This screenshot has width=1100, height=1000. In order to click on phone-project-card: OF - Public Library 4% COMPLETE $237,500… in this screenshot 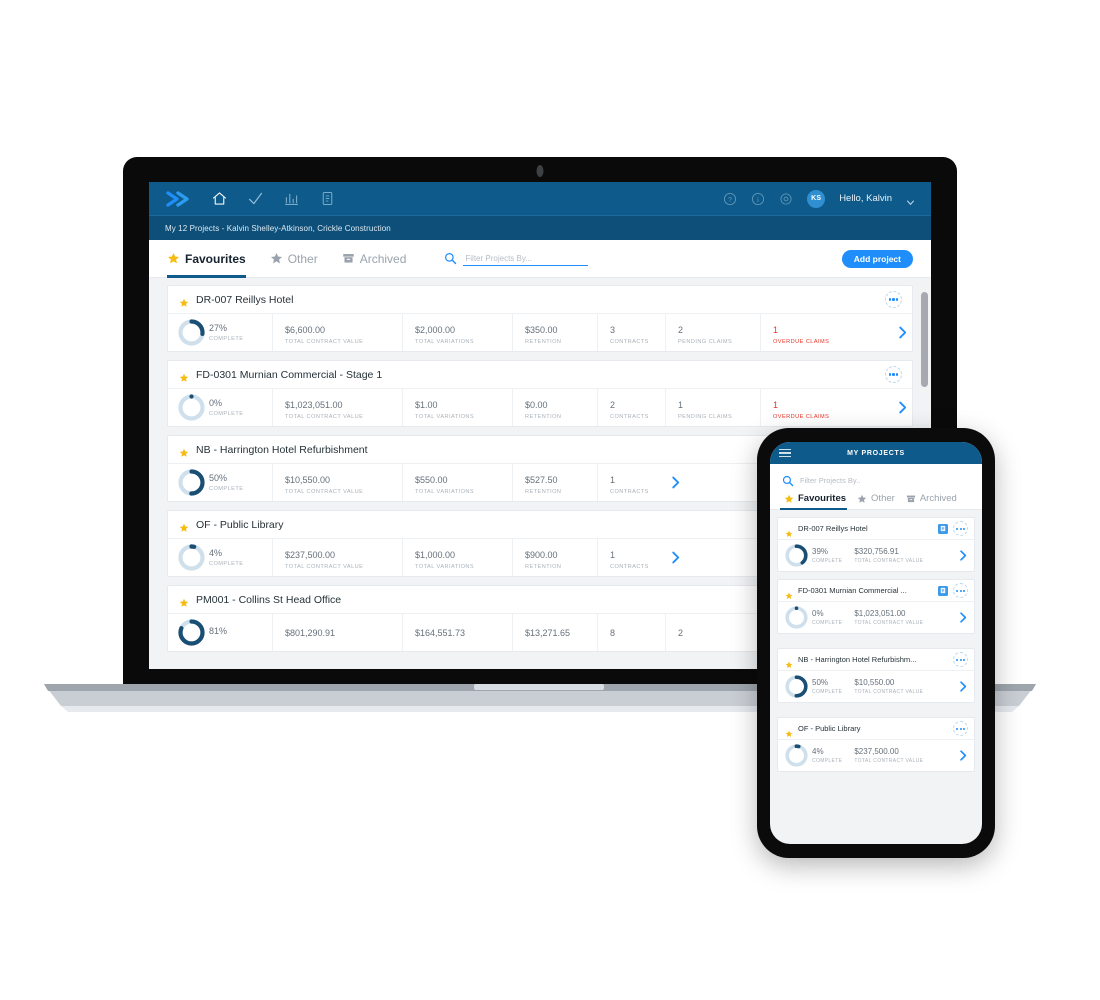, I will do `click(876, 744)`.